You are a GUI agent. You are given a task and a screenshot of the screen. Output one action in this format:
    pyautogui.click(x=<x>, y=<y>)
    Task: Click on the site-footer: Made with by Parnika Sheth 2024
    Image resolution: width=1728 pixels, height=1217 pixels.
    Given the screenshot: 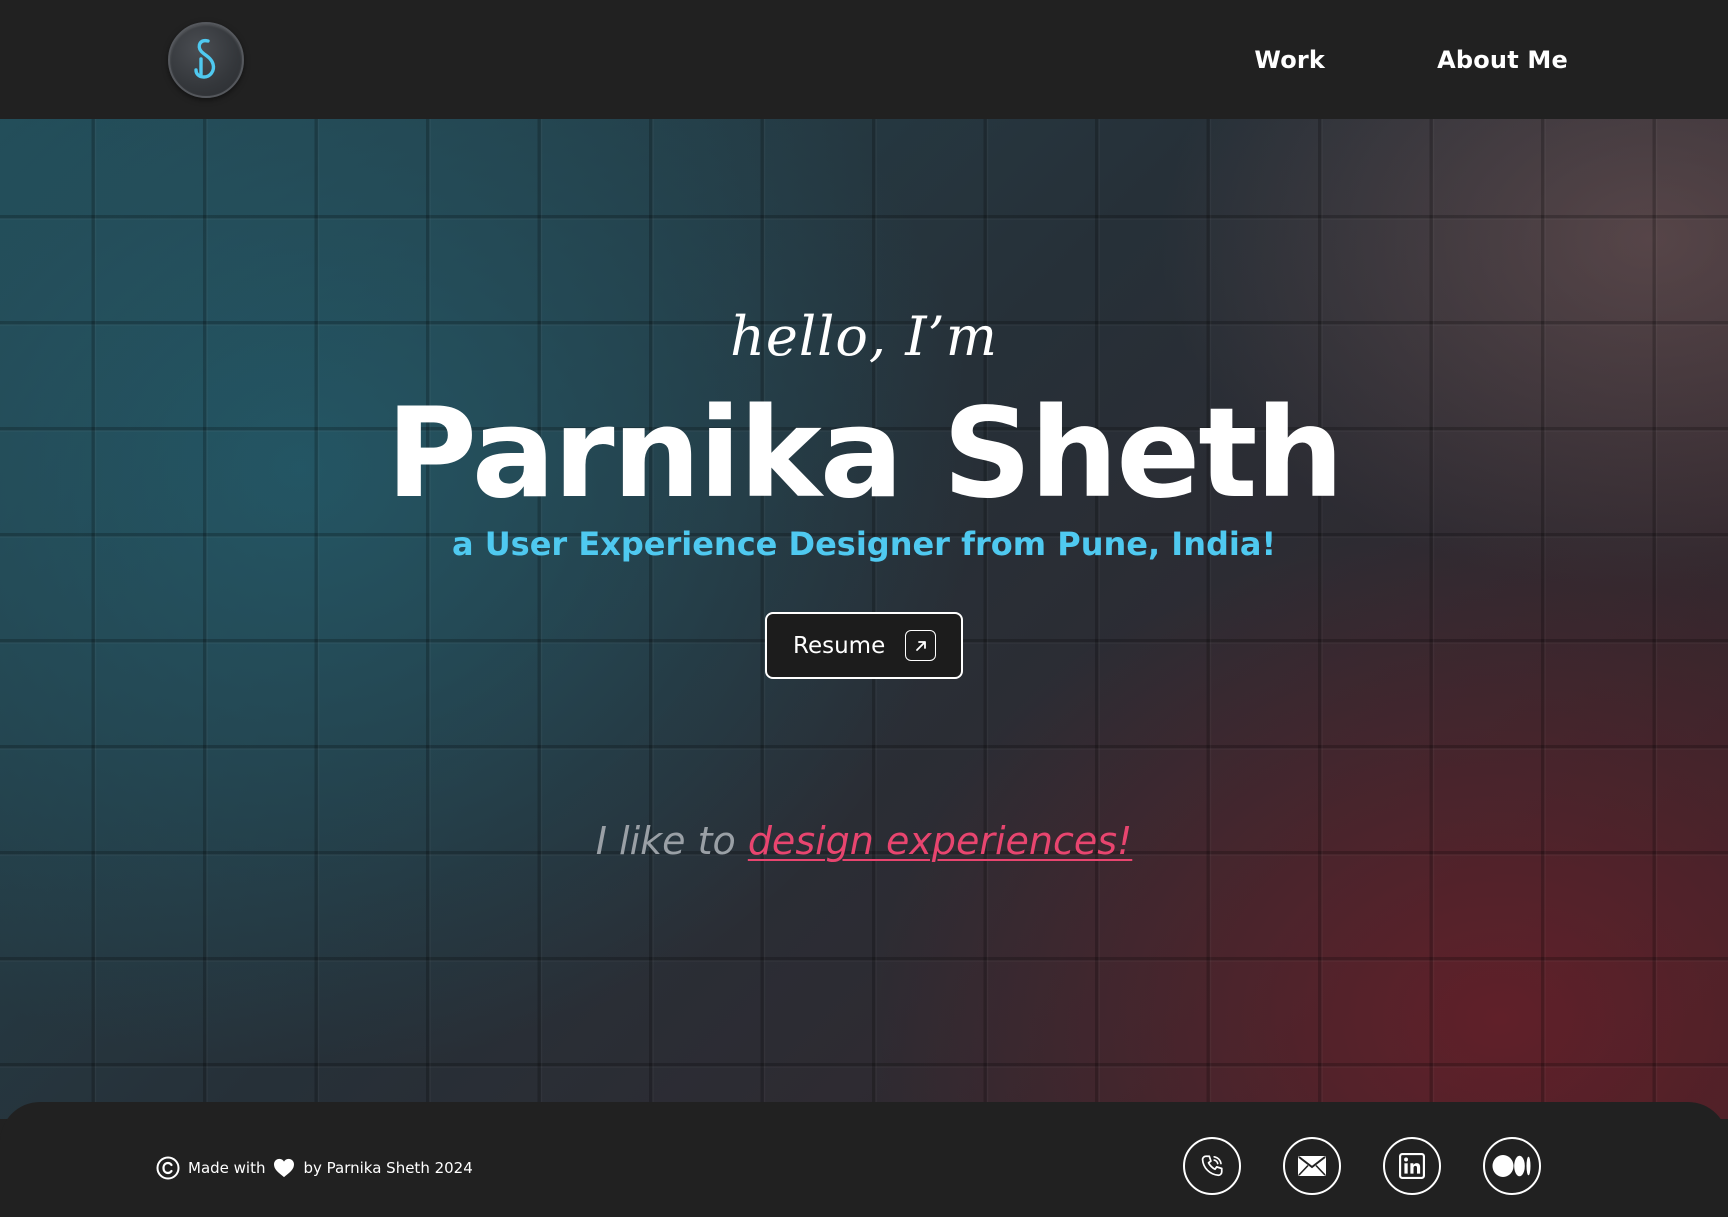 What is the action you would take?
    pyautogui.click(x=864, y=1159)
    